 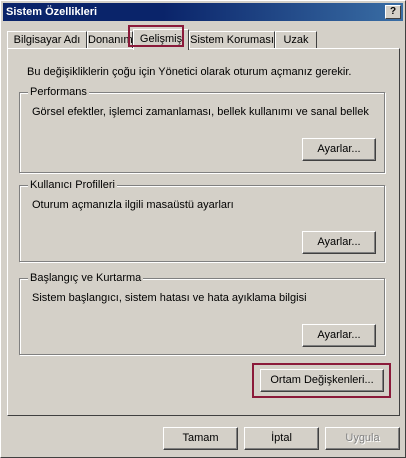 What do you see at coordinates (86, 278) in the screenshot?
I see `startup-recovery-group-title: Başlangıç ve Kurtarma` at bounding box center [86, 278].